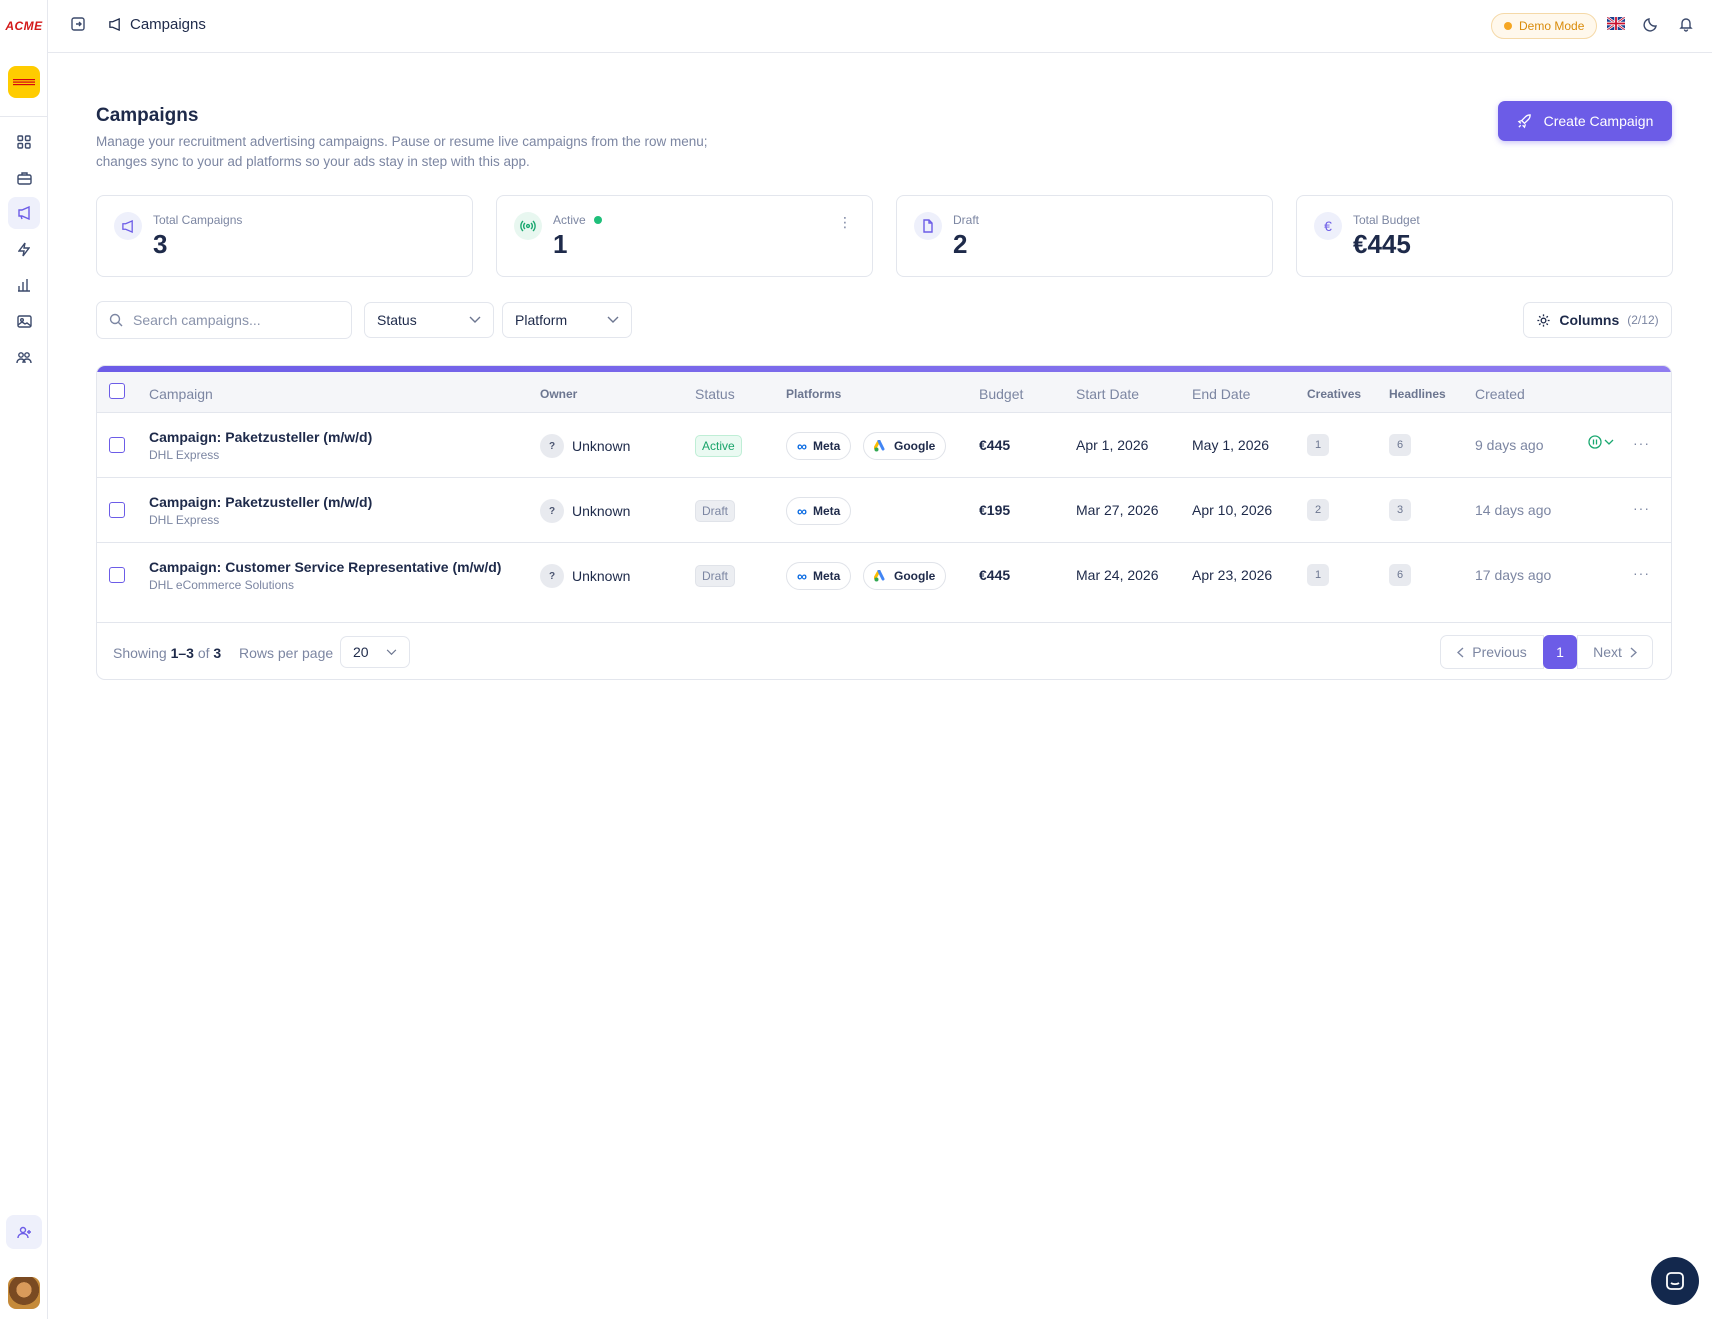 This screenshot has width=1712, height=1319. Describe the element at coordinates (1585, 121) in the screenshot. I see `create-campaign-button: Create Campaign` at that location.